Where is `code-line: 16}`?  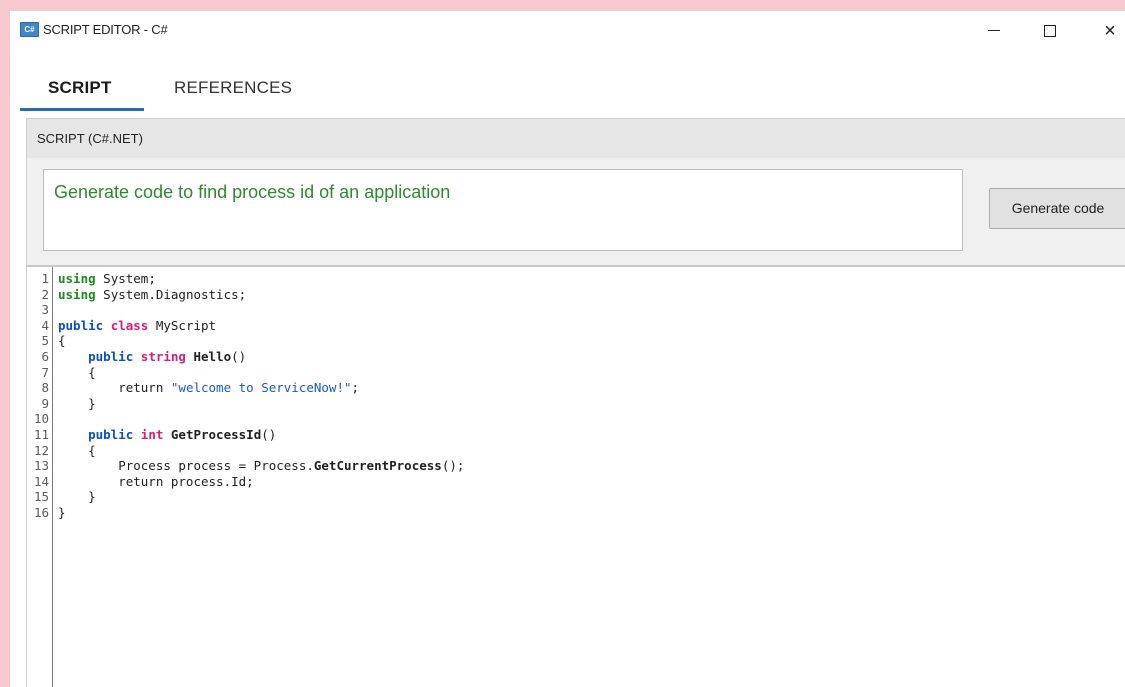
code-line: 16} is located at coordinates (46, 512).